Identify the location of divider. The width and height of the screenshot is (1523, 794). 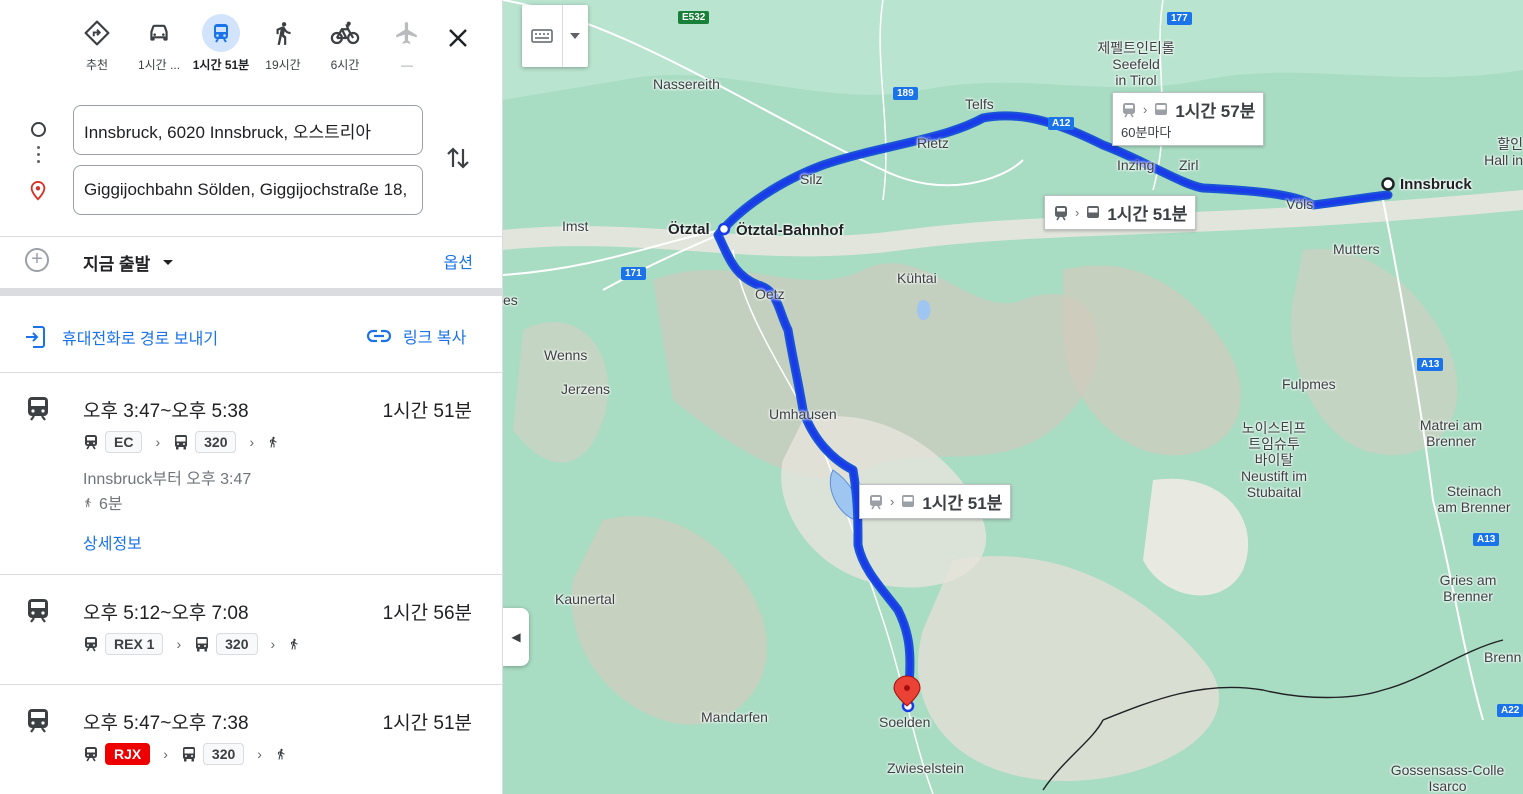
(562, 36).